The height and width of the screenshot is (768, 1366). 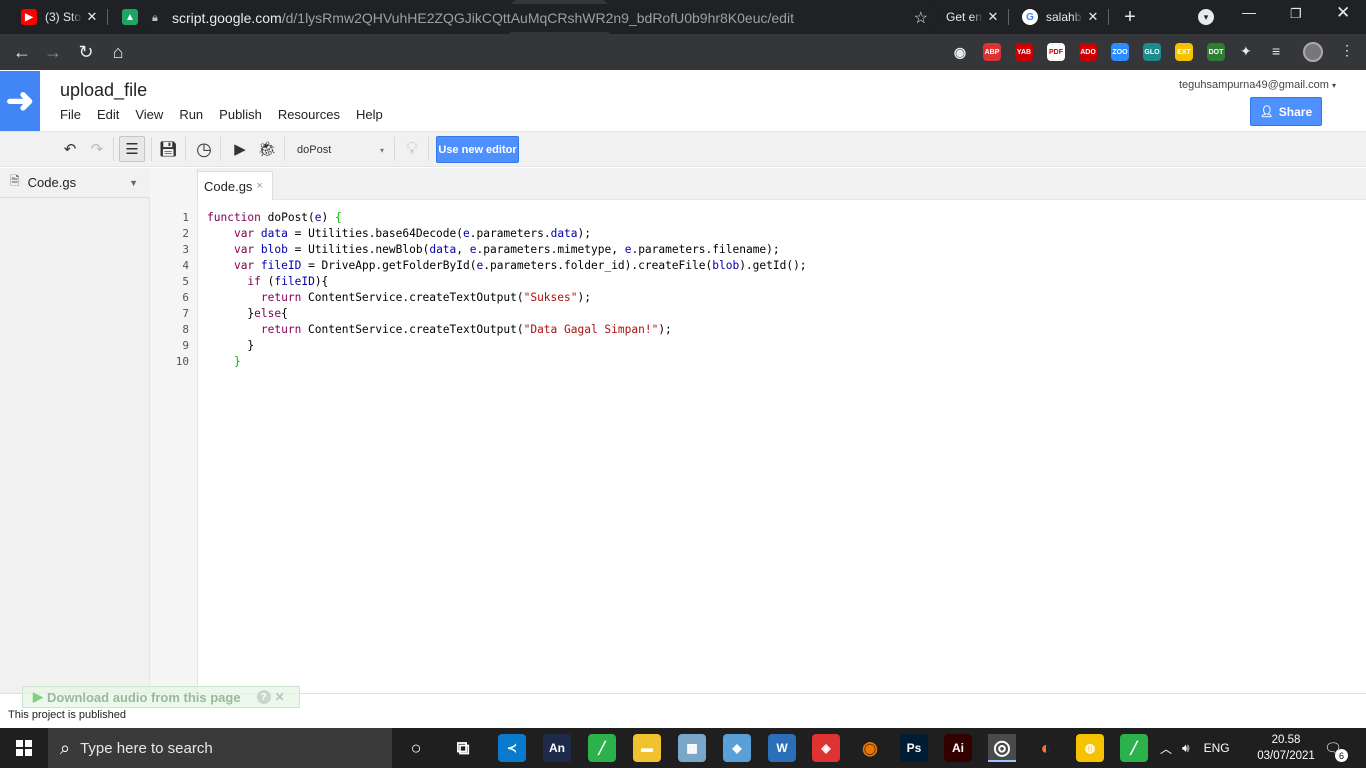 What do you see at coordinates (647, 748) in the screenshot?
I see `file-explorer-icon: ▬` at bounding box center [647, 748].